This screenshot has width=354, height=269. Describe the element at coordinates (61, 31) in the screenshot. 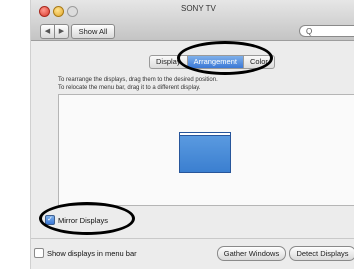

I see `forward-arrow-icon: ▶` at that location.